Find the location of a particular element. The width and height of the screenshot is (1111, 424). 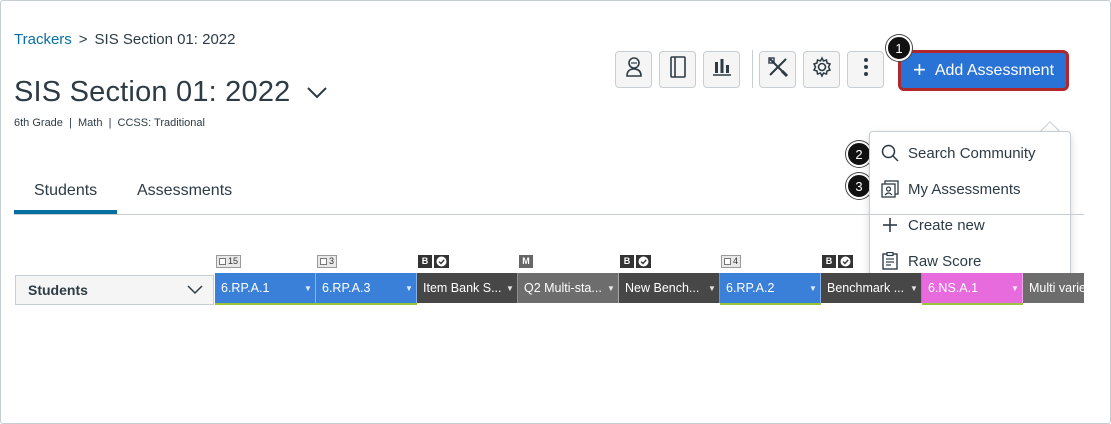

assessment-column-label: 6.RP.A.1 is located at coordinates (245, 288).